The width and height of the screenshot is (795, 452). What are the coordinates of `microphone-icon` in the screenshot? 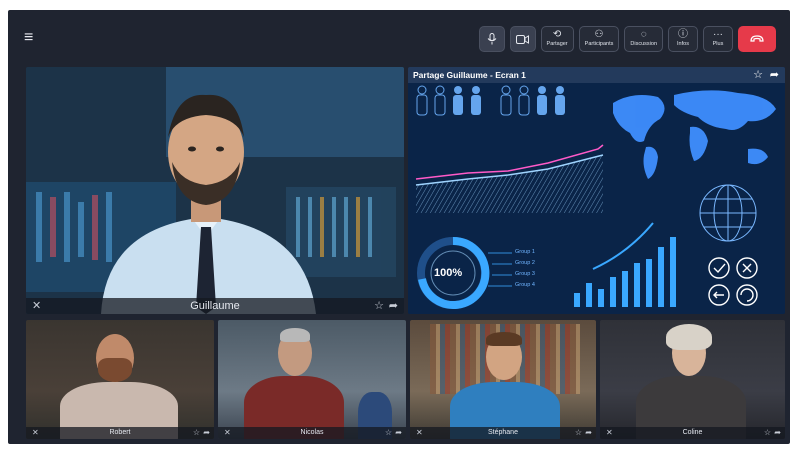 It's located at (492, 39).